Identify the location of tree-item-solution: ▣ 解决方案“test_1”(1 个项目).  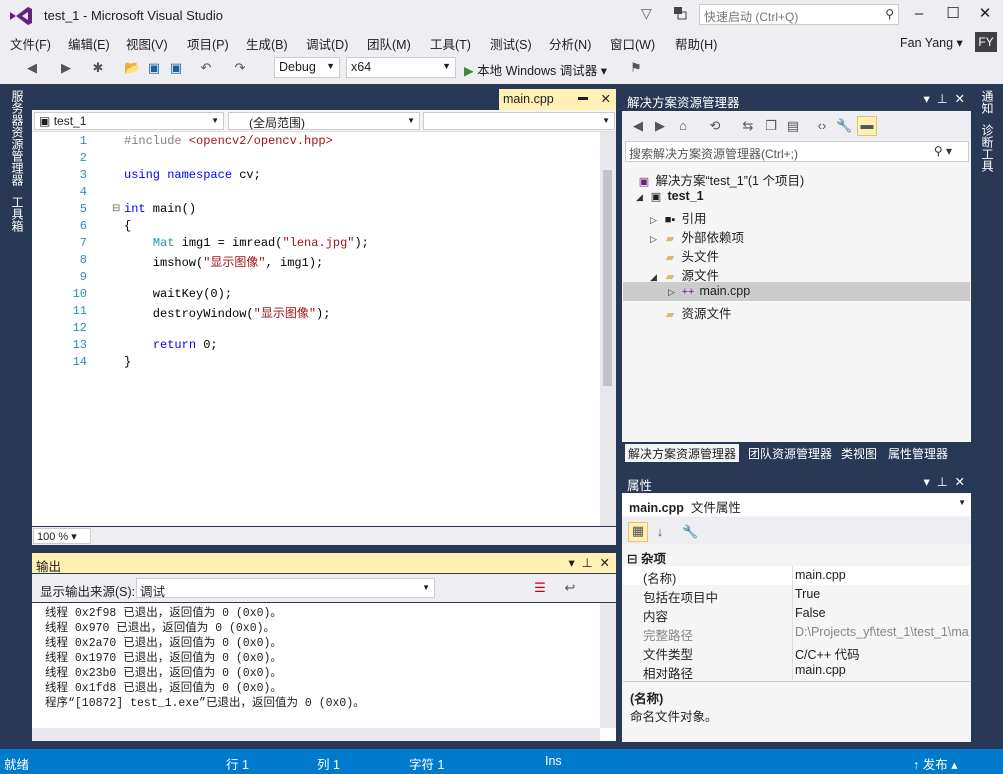
(720, 179).